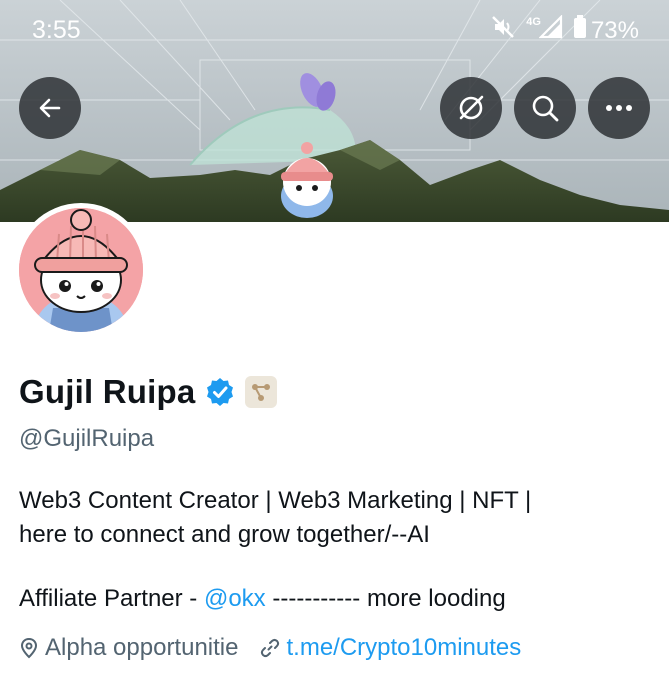  I want to click on status-indicators: 4G 73%, so click(564, 30).